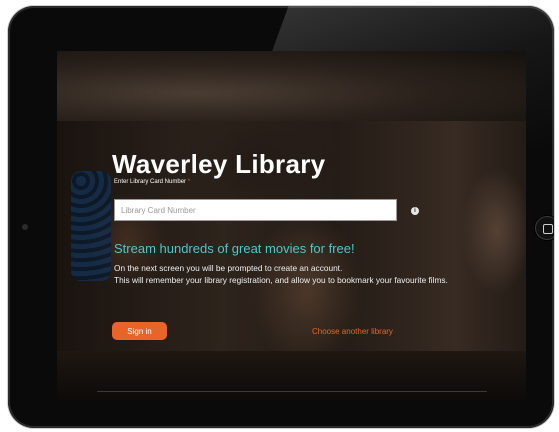 The width and height of the screenshot is (559, 432). I want to click on background-image-bottom, so click(291, 376).